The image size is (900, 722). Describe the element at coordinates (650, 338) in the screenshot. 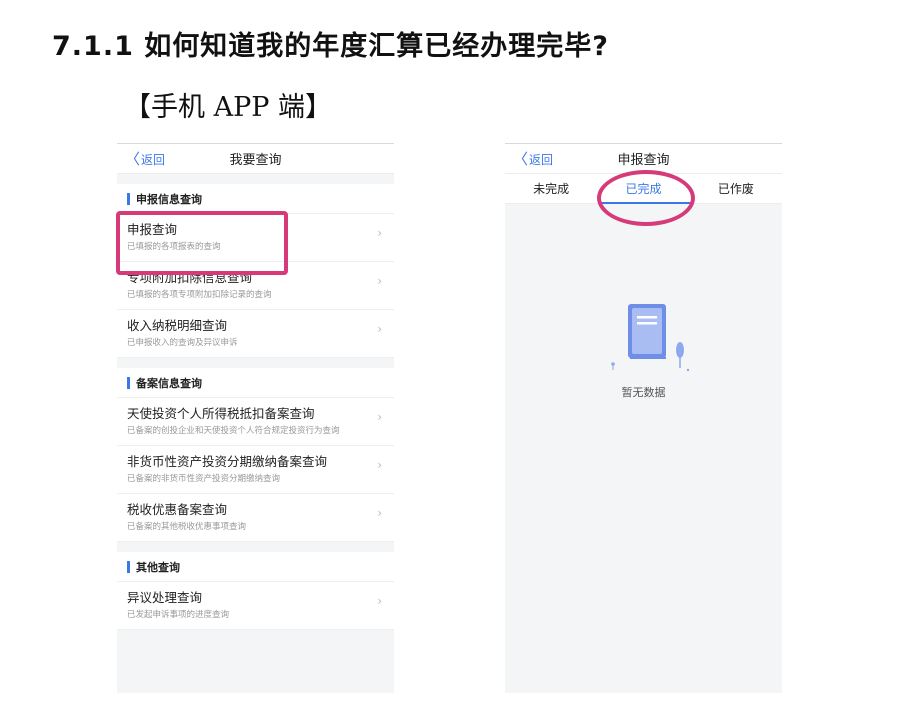

I see `empty-document-icon` at that location.